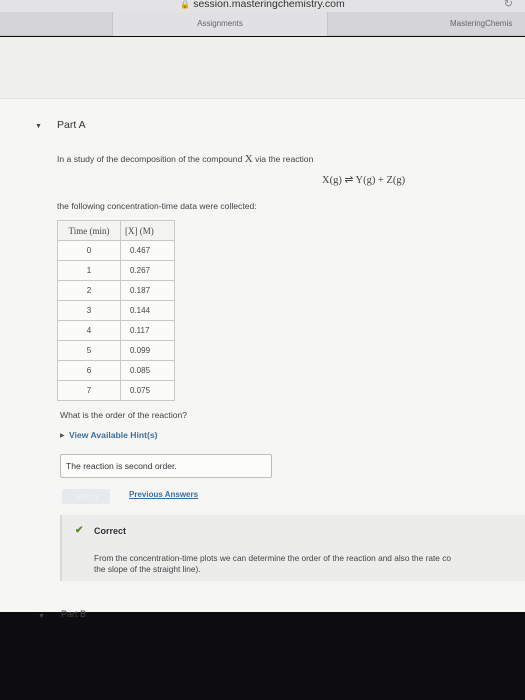  Describe the element at coordinates (248, 159) in the screenshot. I see `compound-symbol: X` at that location.